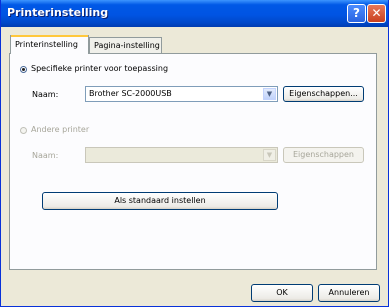 The image size is (389, 307). What do you see at coordinates (99, 68) in the screenshot?
I see `specific-printer-label: Specifieke printer voor toepassing` at bounding box center [99, 68].